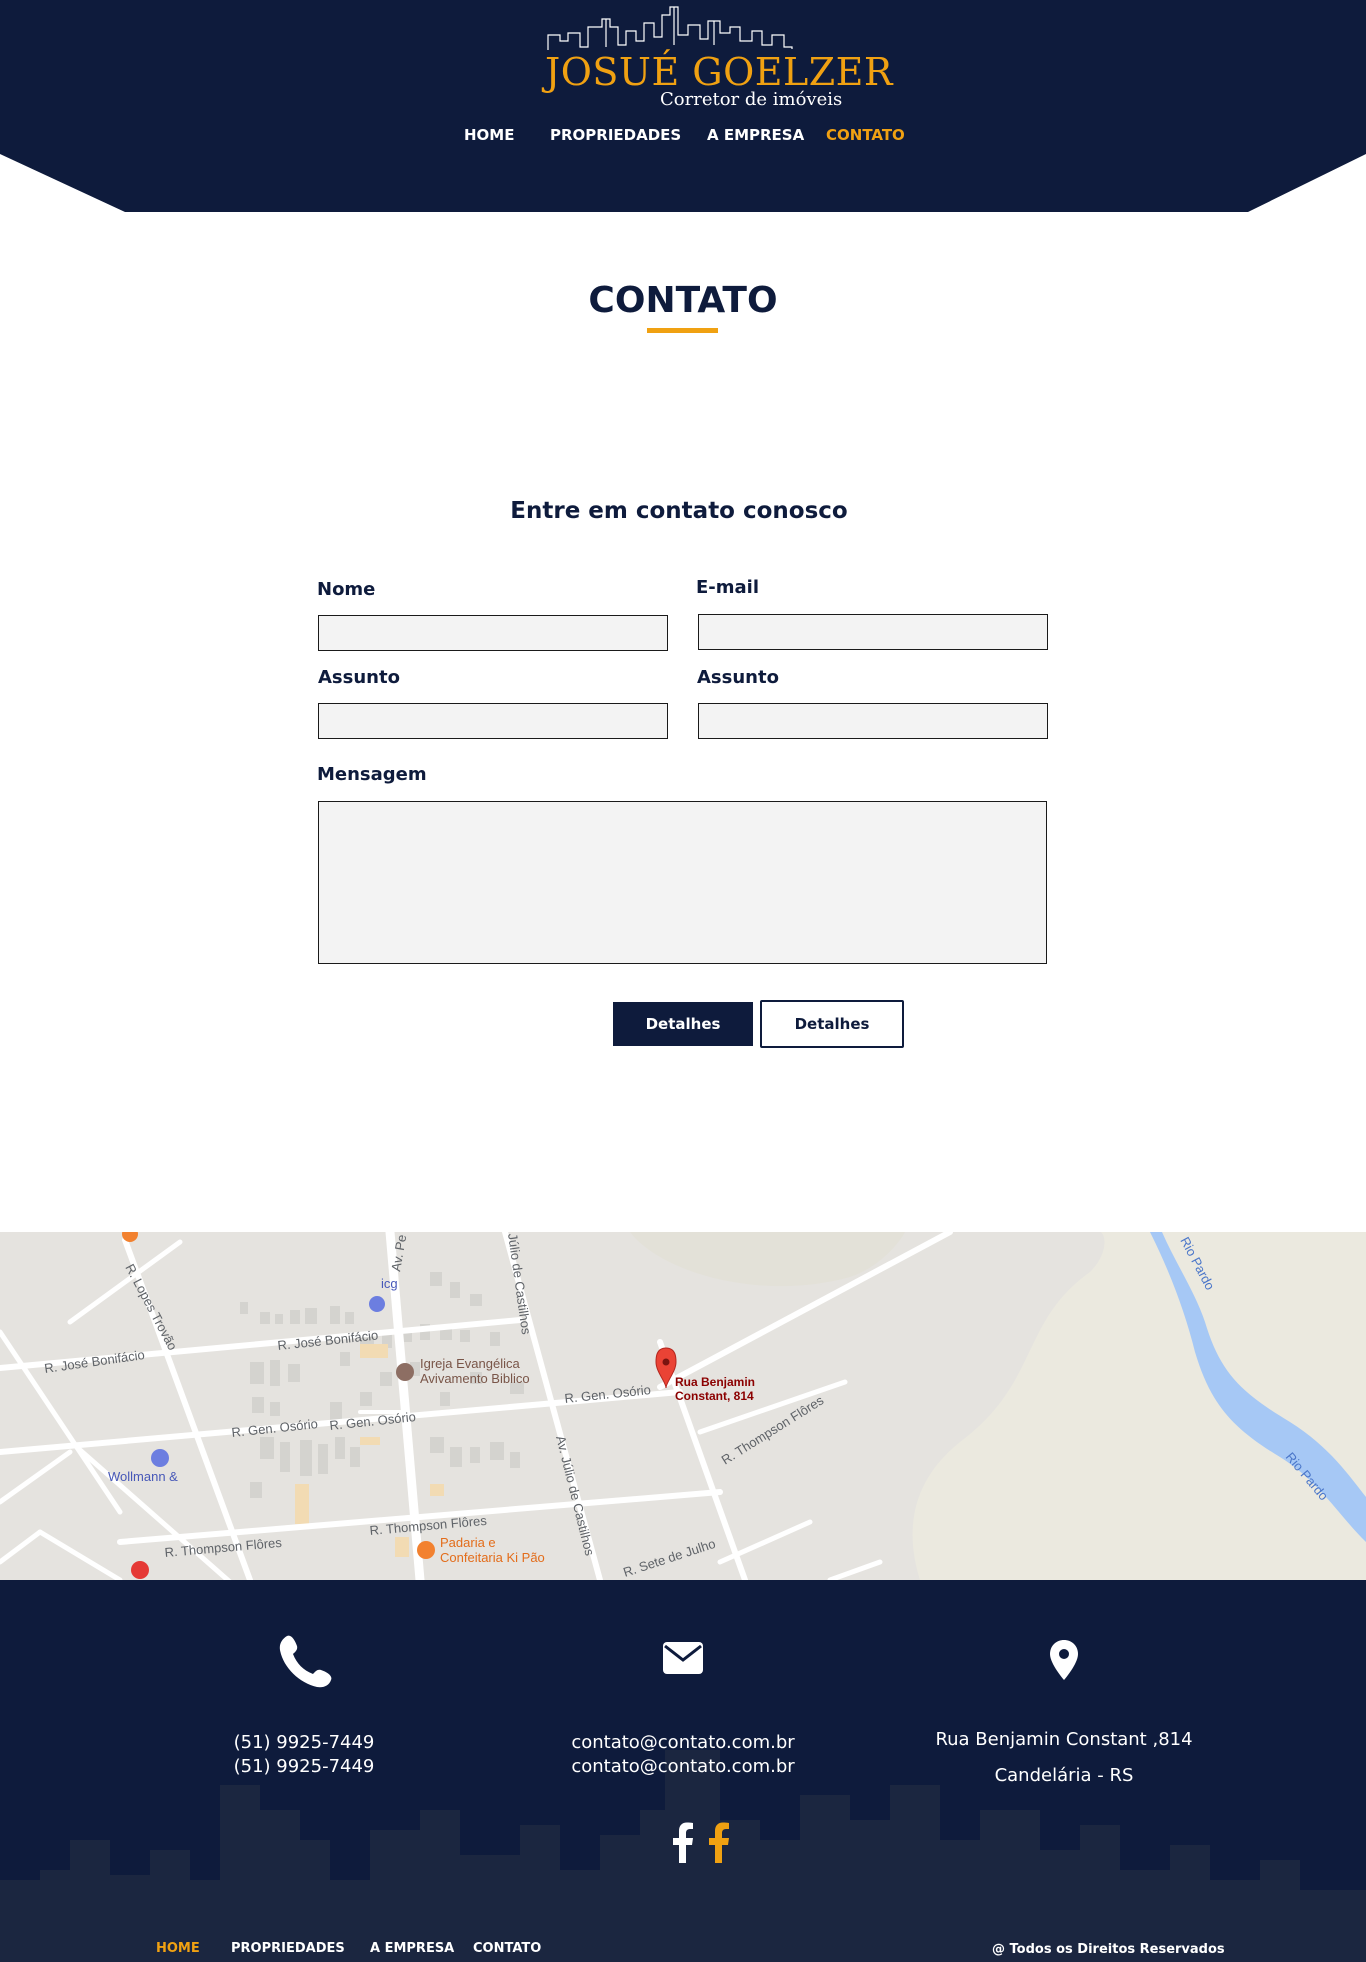  I want to click on envelope-icon, so click(683, 1658).